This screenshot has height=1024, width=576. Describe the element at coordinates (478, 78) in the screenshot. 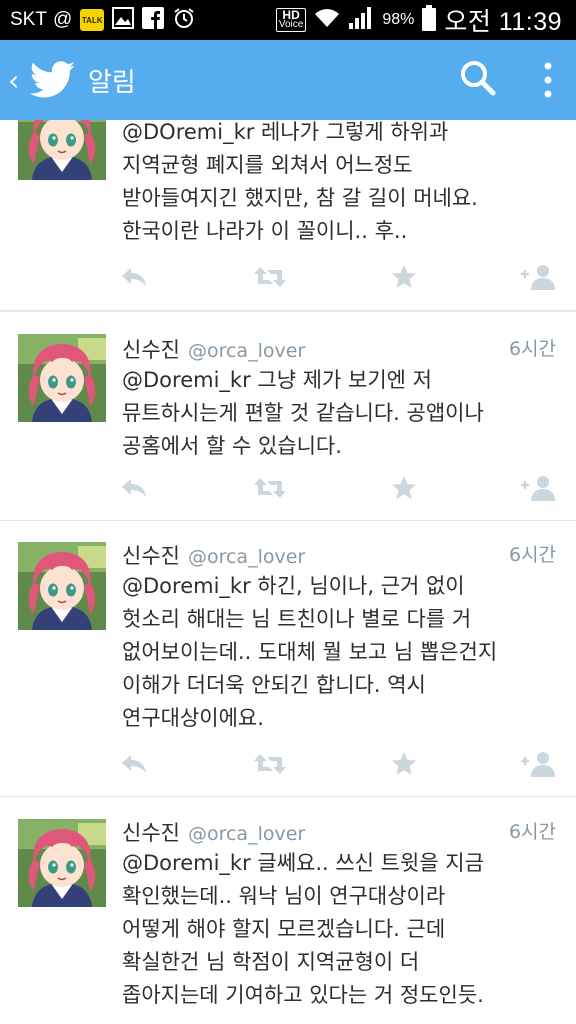

I see `search-icon` at that location.